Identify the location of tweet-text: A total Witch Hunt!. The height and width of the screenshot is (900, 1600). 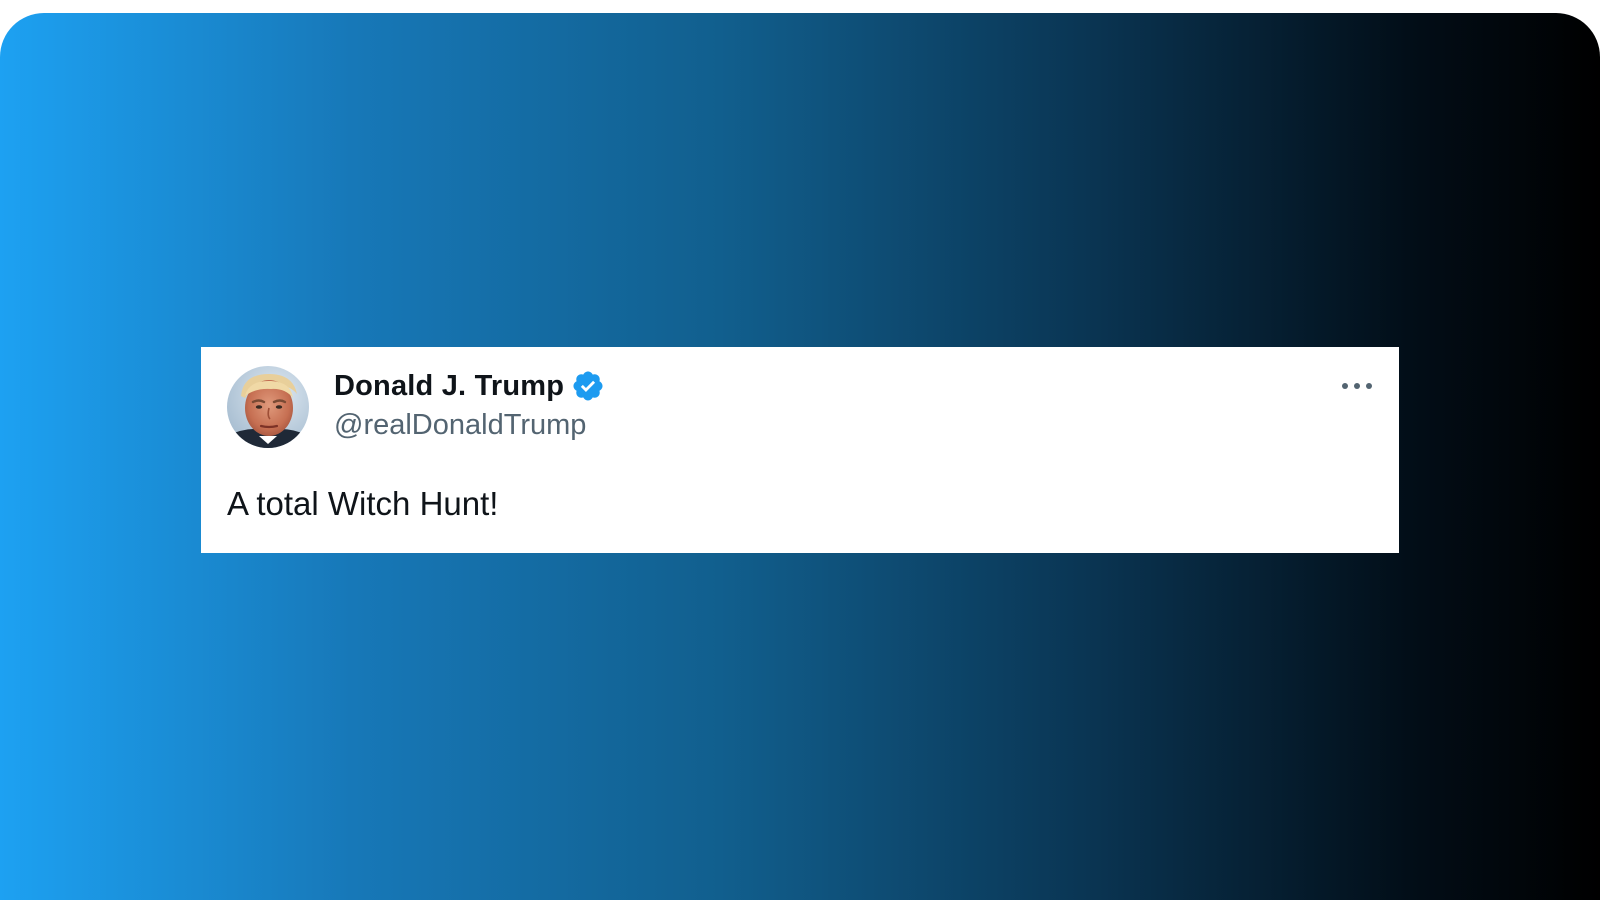
(363, 503).